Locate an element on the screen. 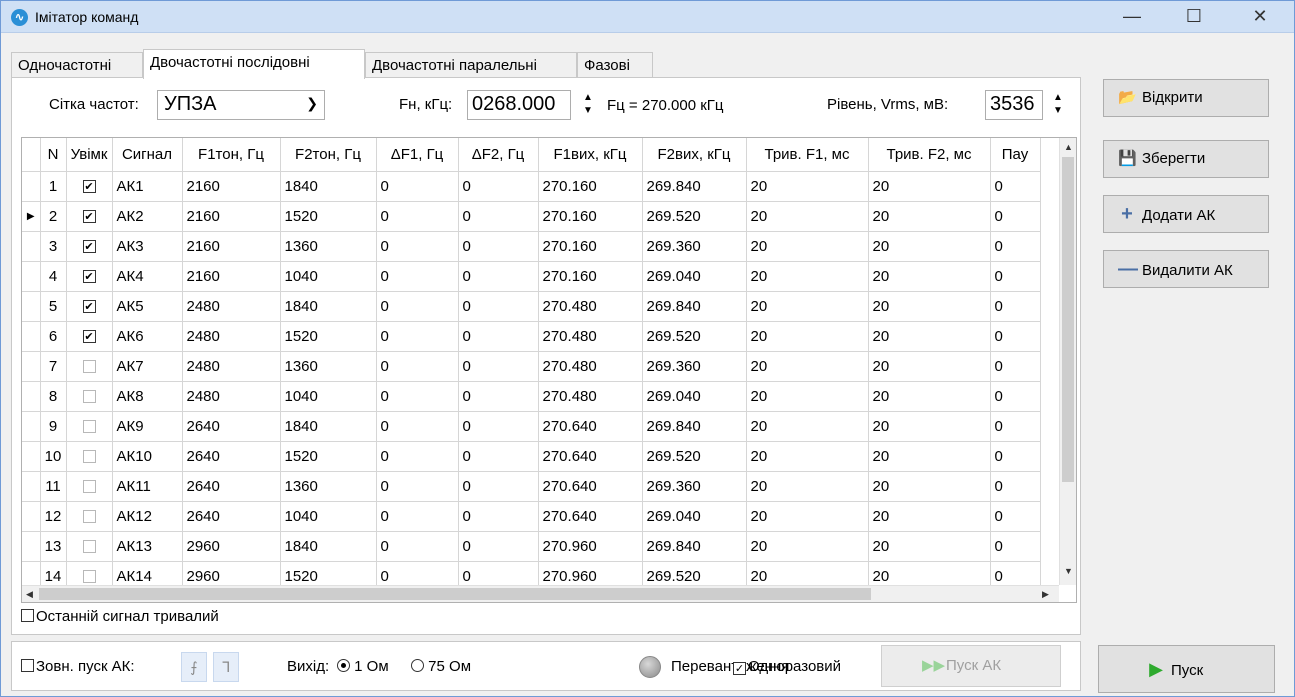 The height and width of the screenshot is (697, 1295). cell-signal: АК5 is located at coordinates (147, 306).